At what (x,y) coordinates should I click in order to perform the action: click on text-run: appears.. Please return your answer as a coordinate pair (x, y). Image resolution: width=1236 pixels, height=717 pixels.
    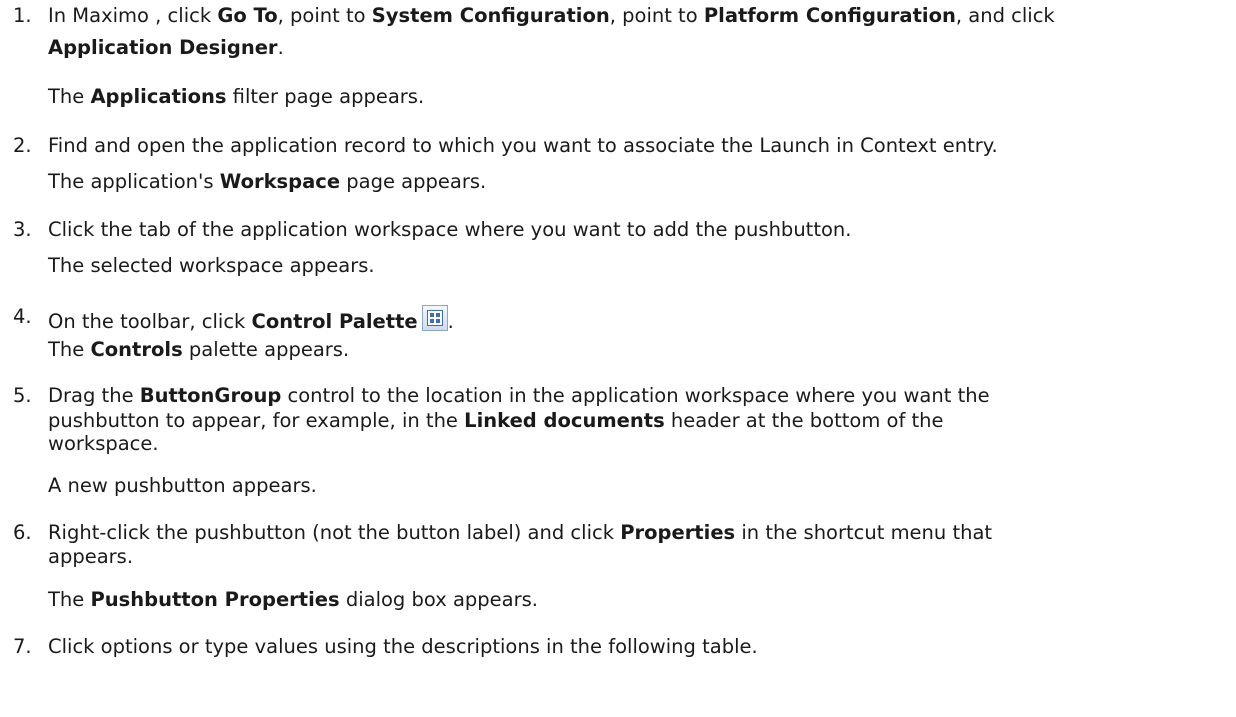
    Looking at the image, I should click on (91, 556).